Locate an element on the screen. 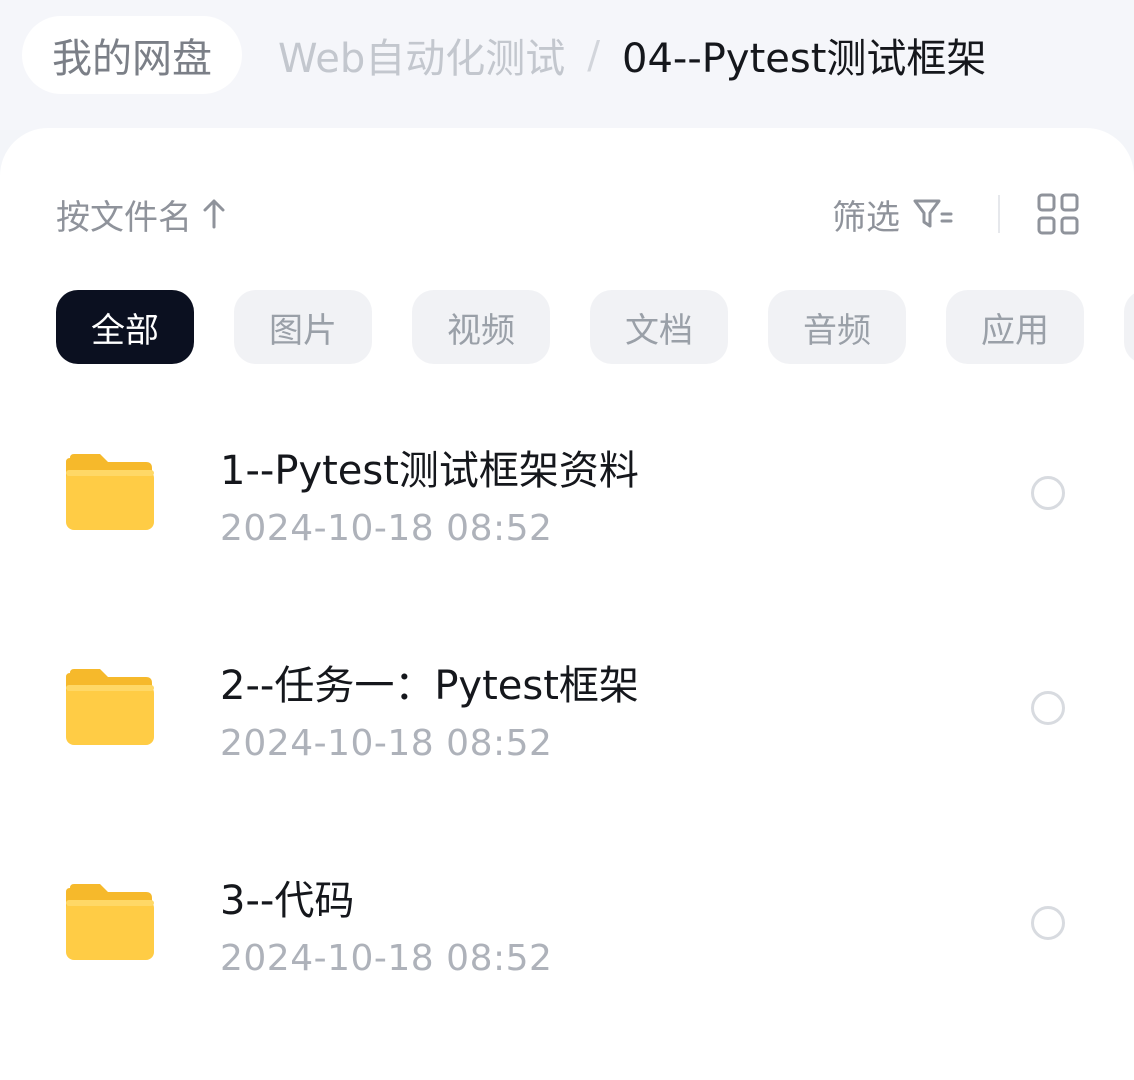 The image size is (1134, 1080). file-name: 3--代码 is located at coordinates (287, 901).